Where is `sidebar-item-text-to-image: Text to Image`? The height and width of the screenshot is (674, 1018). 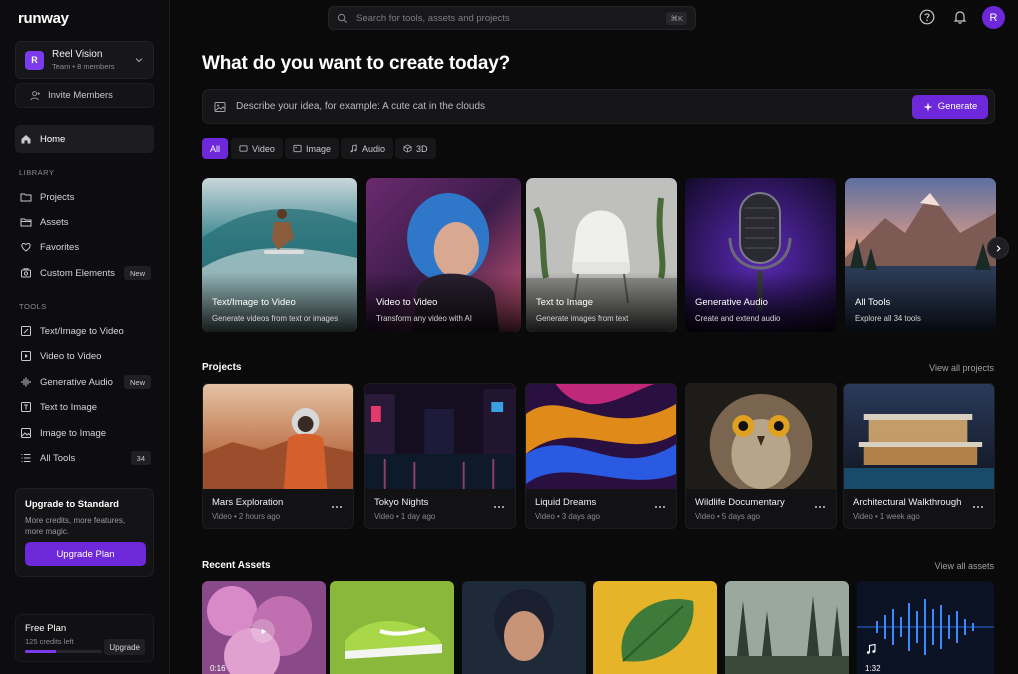
sidebar-item-text-to-image: Text to Image is located at coordinates (84, 407).